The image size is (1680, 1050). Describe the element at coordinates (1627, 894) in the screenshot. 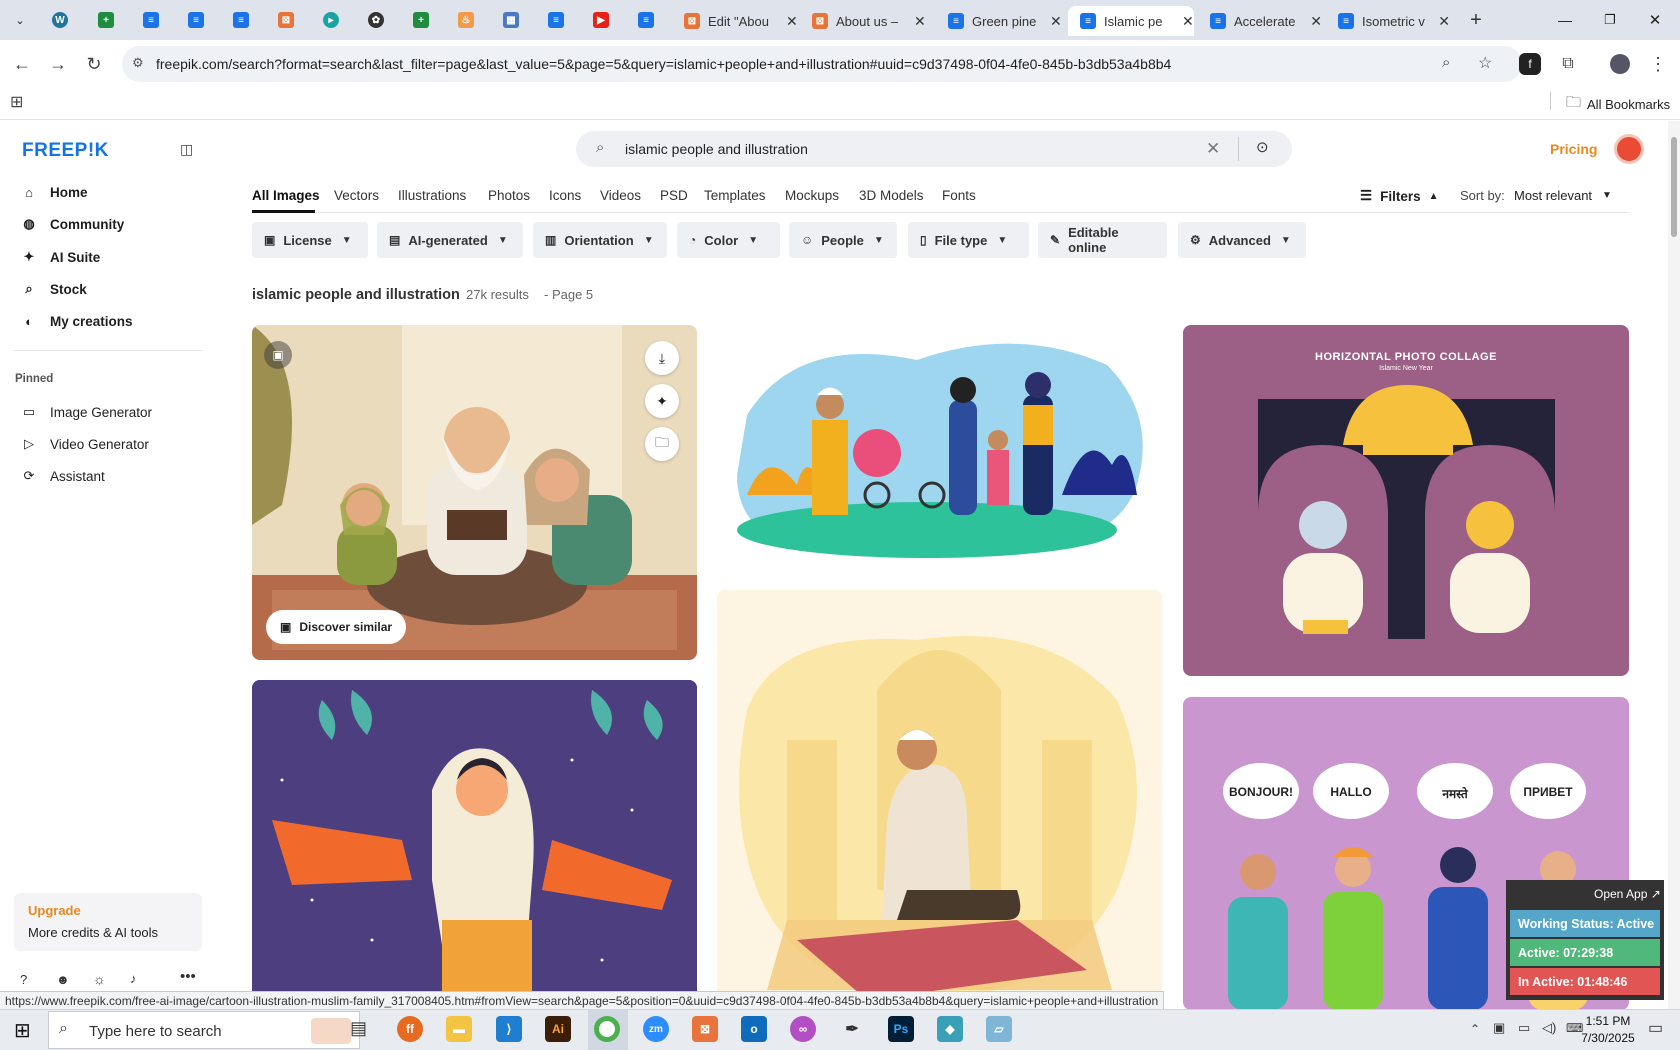

I see `open-app-link: Open App ↗` at that location.